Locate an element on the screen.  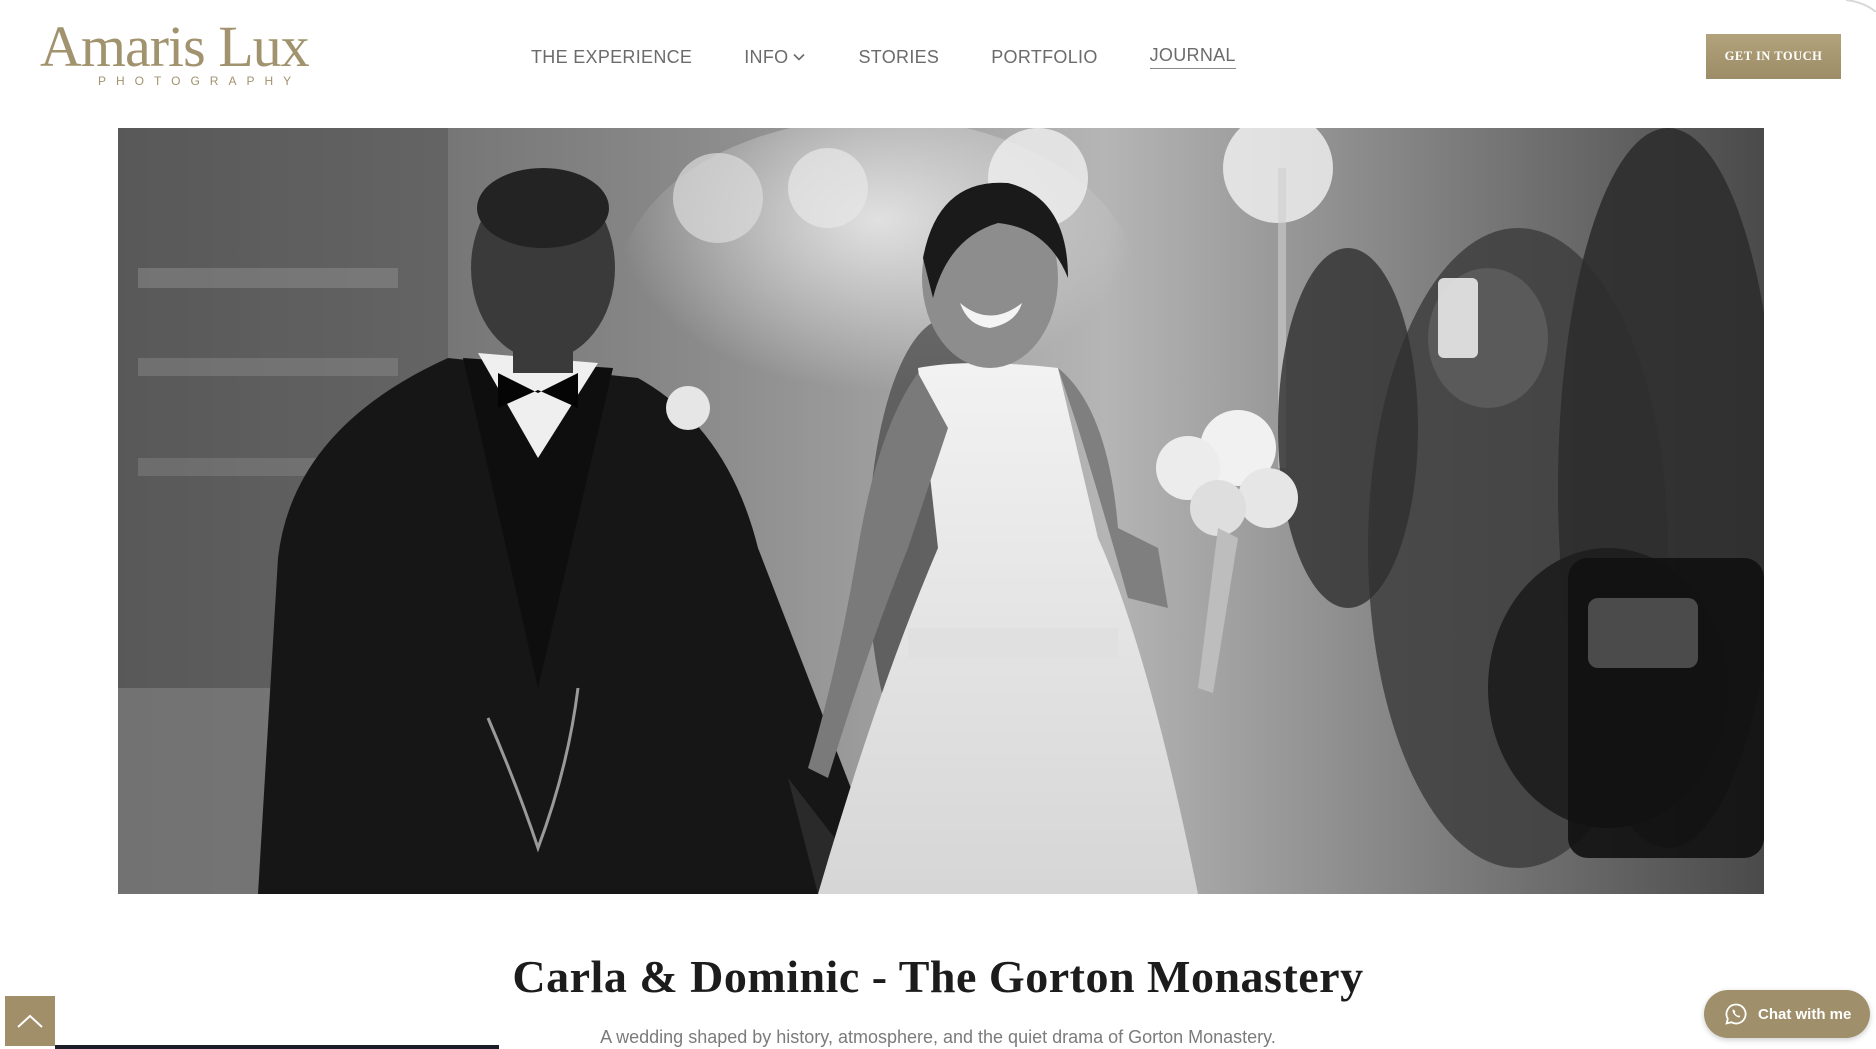
get-in-touch-button: GET IN TOUCH is located at coordinates (1773, 56).